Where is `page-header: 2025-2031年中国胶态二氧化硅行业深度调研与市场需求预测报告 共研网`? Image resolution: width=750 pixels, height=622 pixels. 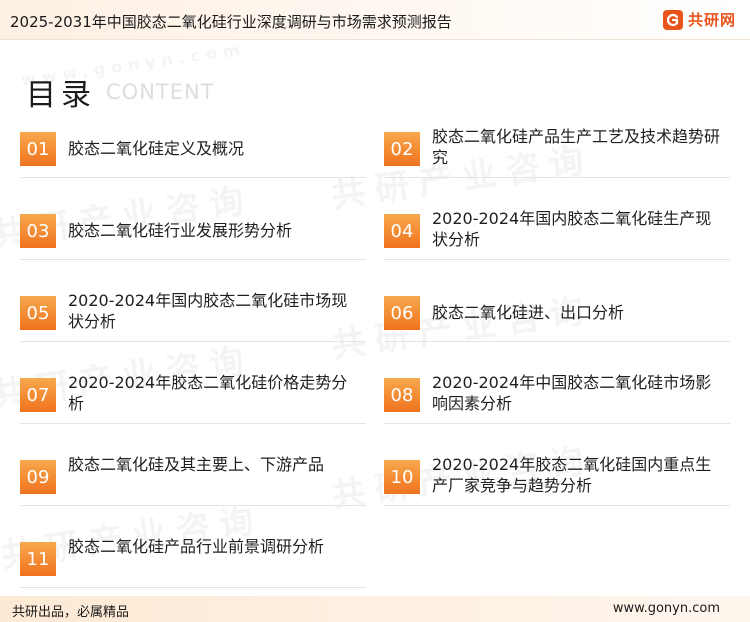
page-header: 2025-2031年中国胶态二氧化硅行业深度调研与市场需求预测报告 共研网 is located at coordinates (375, 20).